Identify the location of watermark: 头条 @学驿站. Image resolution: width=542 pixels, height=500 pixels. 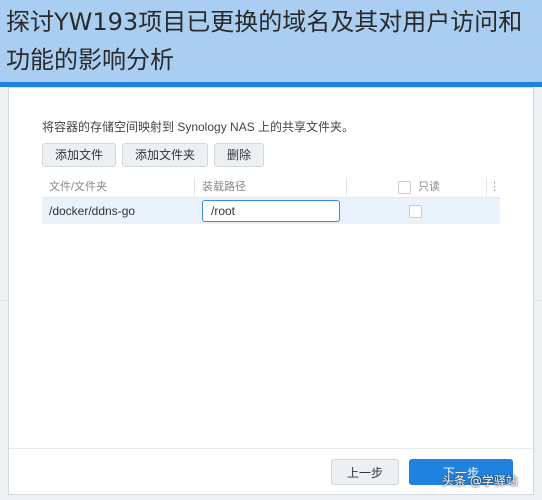
(480, 481).